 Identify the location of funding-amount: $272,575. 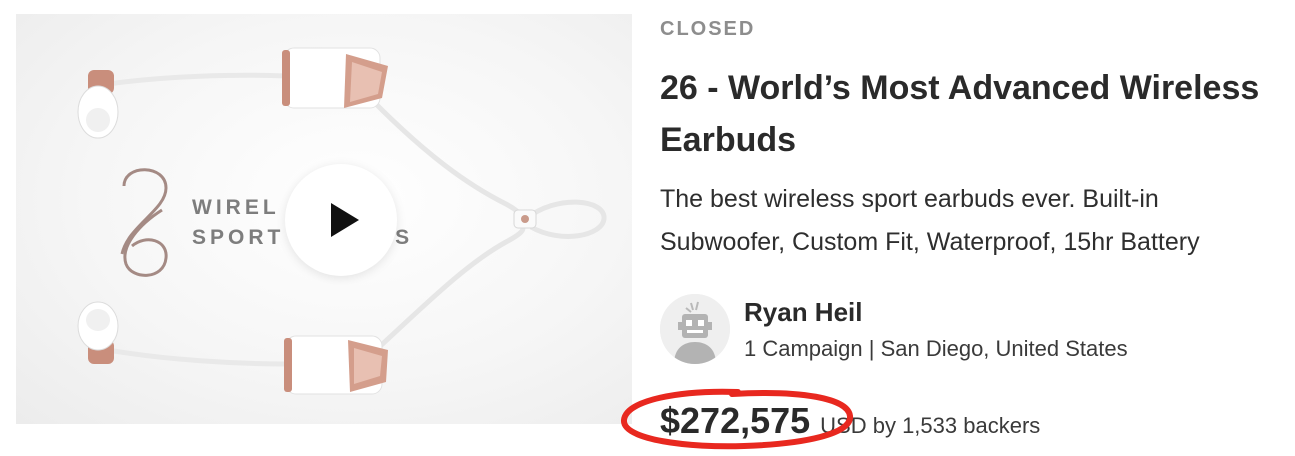
(735, 420).